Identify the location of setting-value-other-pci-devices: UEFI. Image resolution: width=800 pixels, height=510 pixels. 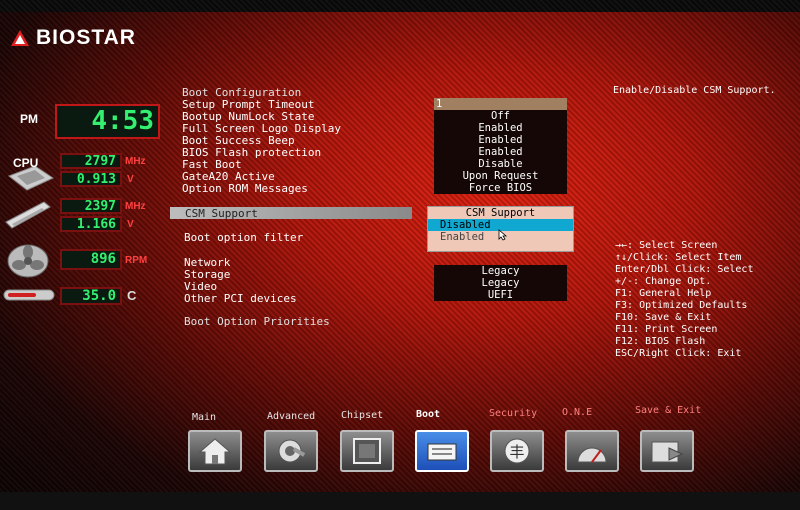
(500, 295).